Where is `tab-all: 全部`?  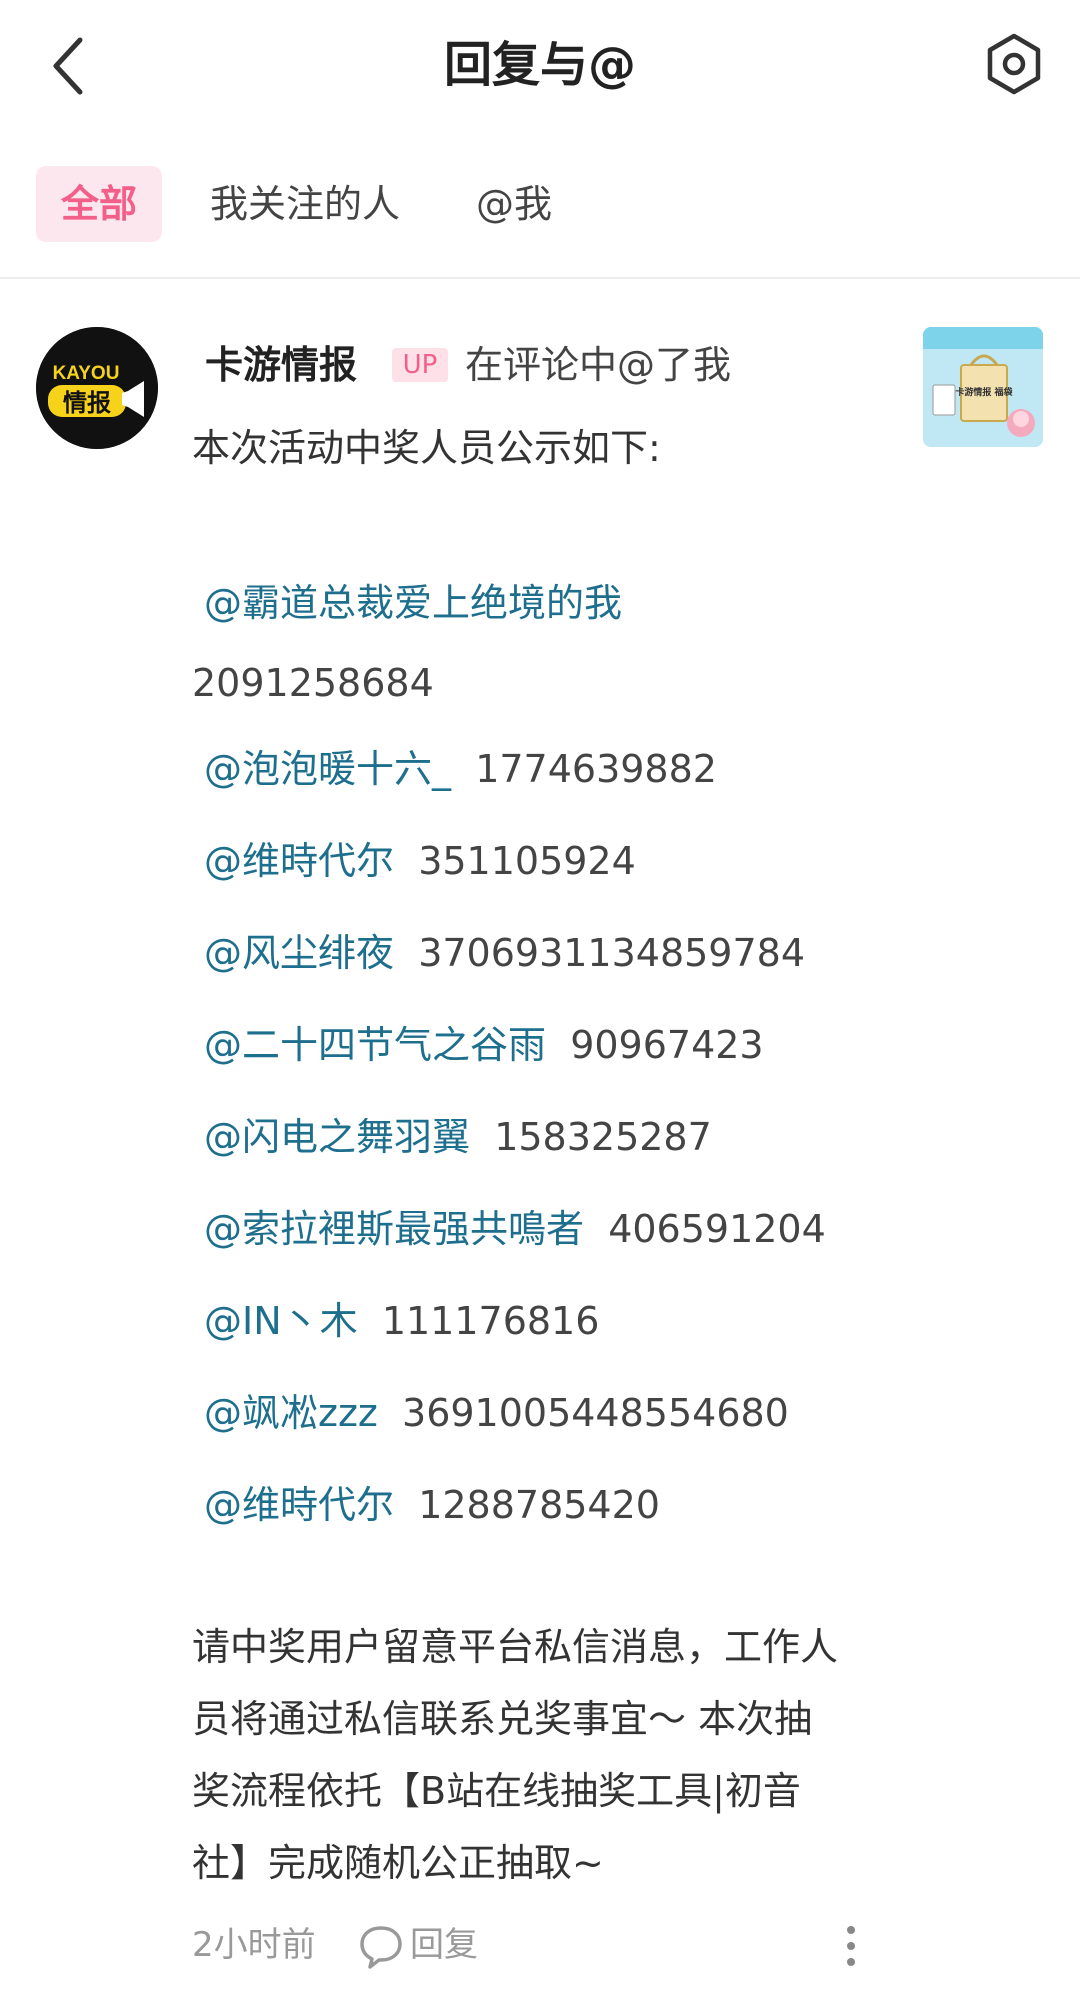 tab-all: 全部 is located at coordinates (99, 204).